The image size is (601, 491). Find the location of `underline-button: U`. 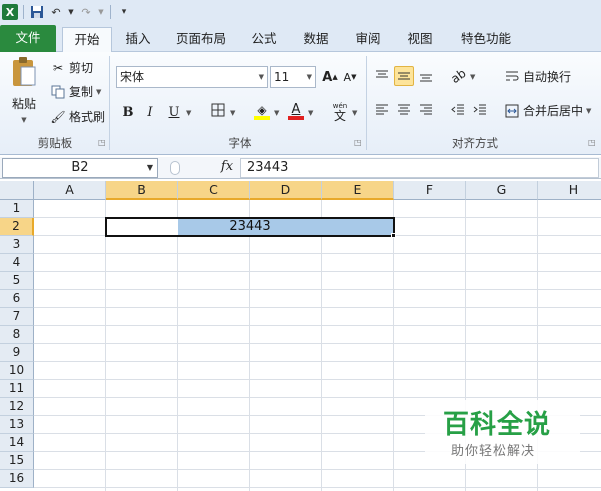

underline-button: U is located at coordinates (174, 112).